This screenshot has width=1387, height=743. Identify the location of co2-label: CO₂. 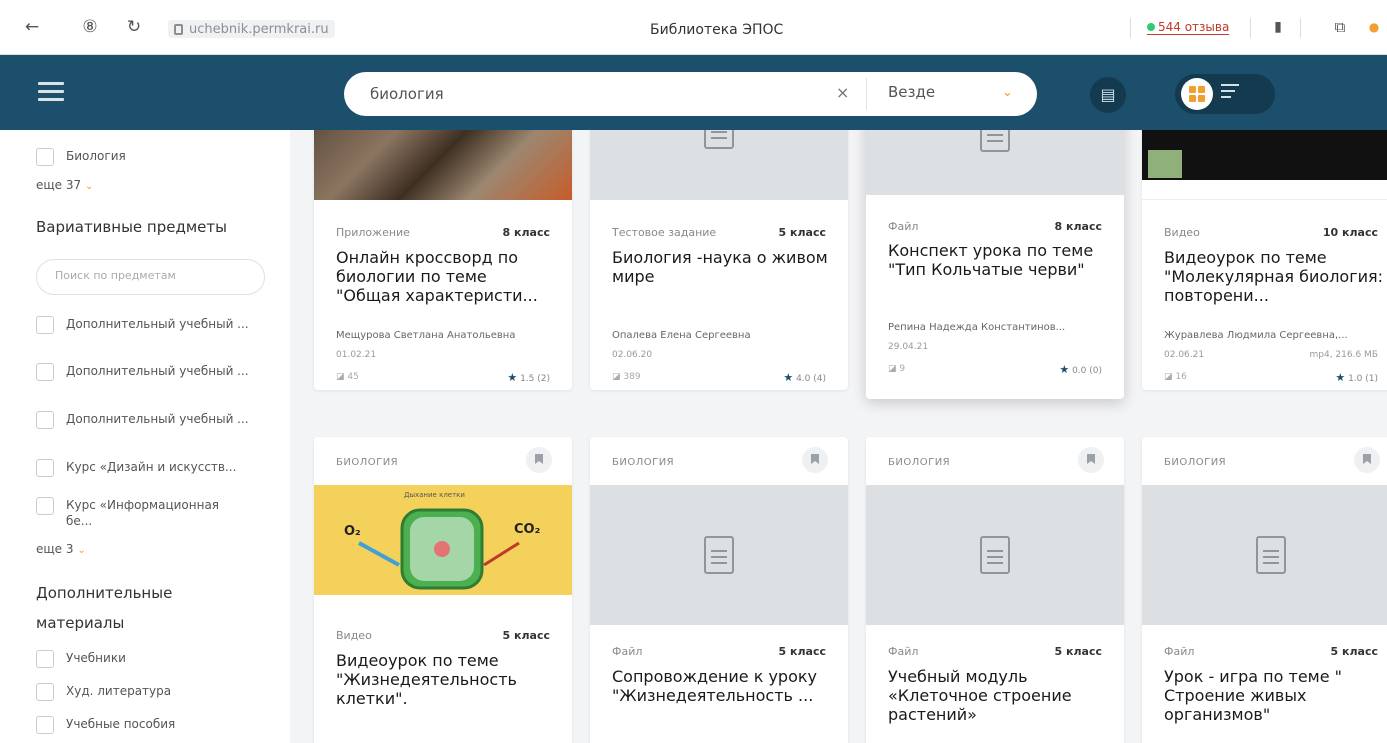
(527, 529).